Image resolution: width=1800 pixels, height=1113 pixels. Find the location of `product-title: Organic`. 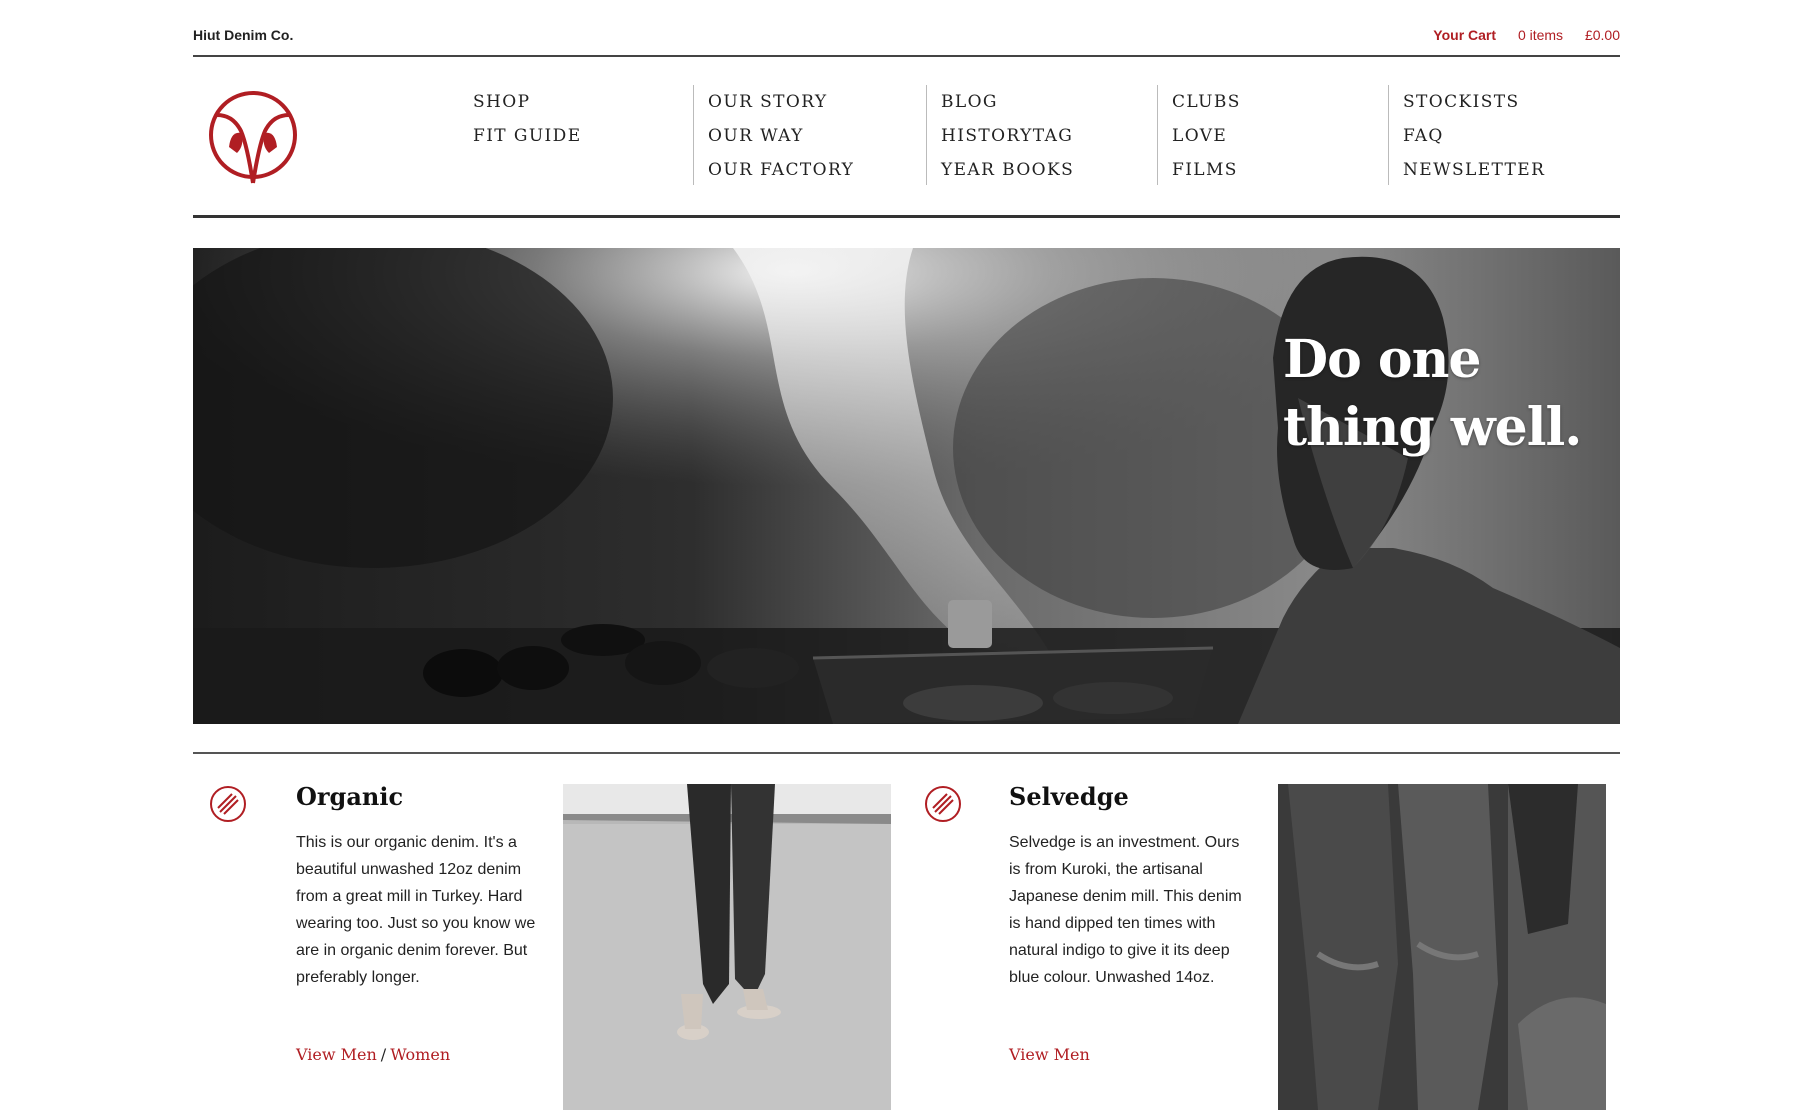

product-title: Organic is located at coordinates (350, 796).